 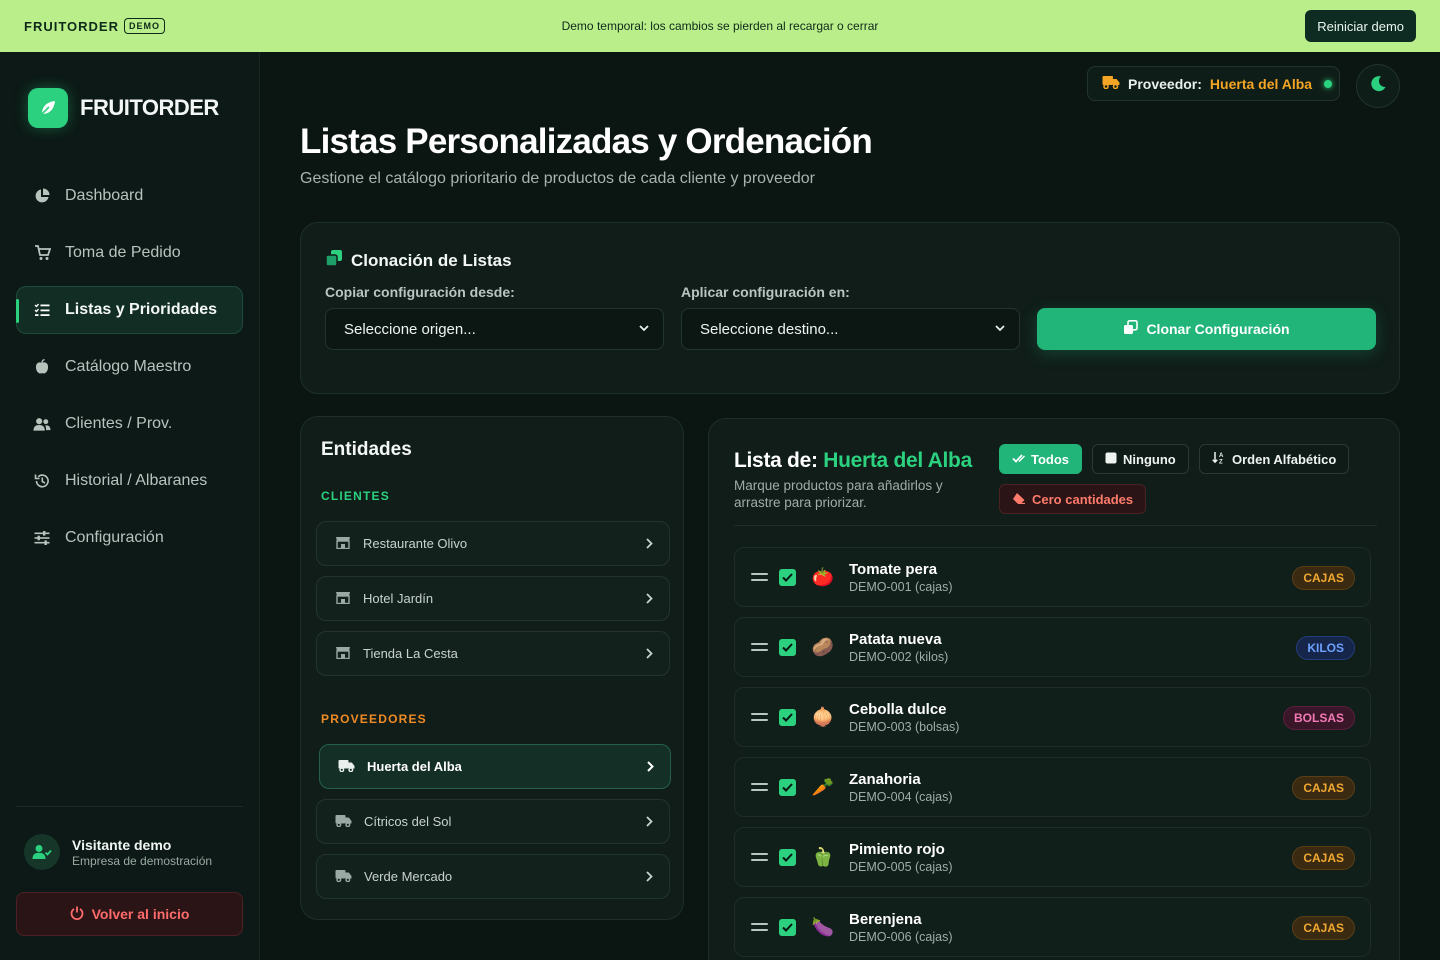 What do you see at coordinates (415, 543) in the screenshot?
I see `client-item-label: Restaurante Olivo` at bounding box center [415, 543].